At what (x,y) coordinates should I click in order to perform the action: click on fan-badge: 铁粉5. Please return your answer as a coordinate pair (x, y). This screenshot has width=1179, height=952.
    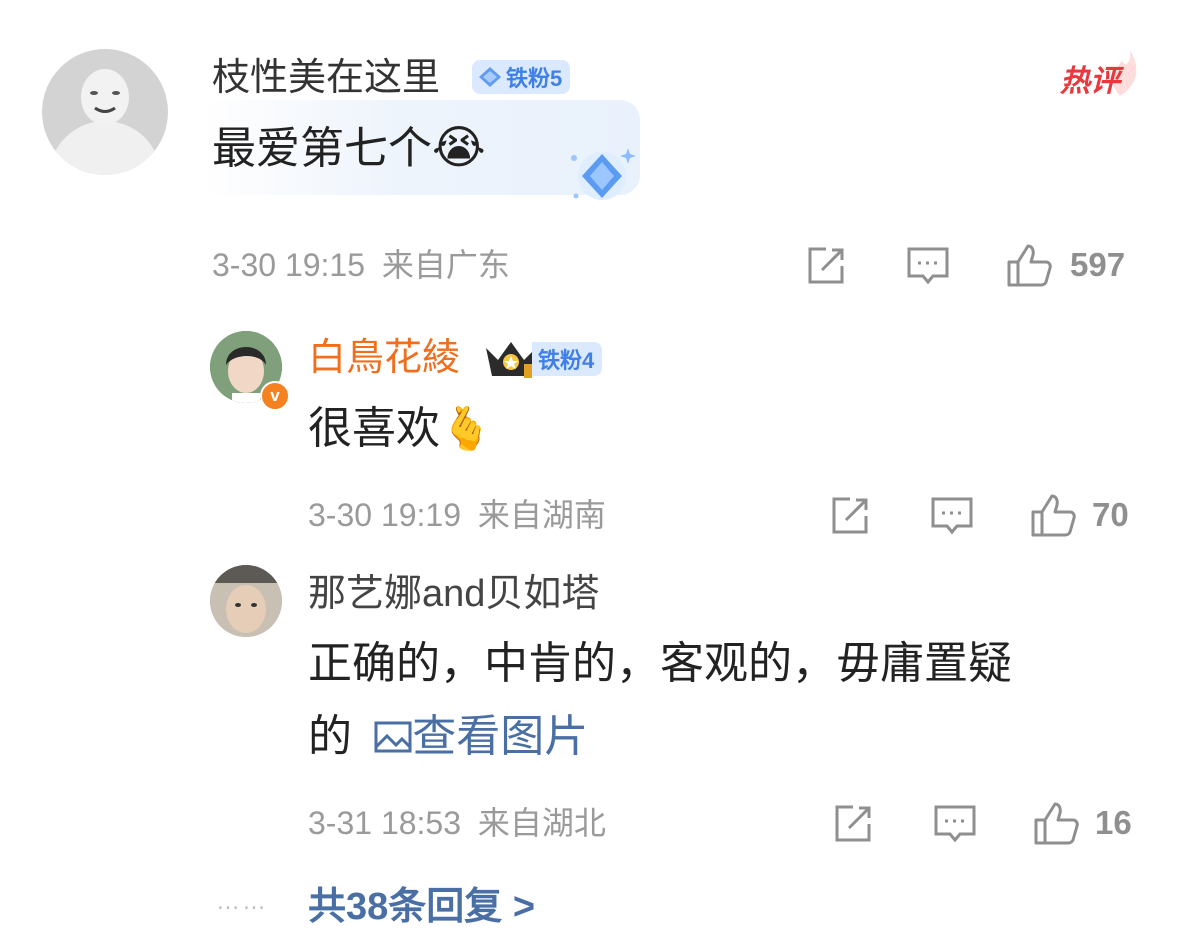
    Looking at the image, I should click on (521, 77).